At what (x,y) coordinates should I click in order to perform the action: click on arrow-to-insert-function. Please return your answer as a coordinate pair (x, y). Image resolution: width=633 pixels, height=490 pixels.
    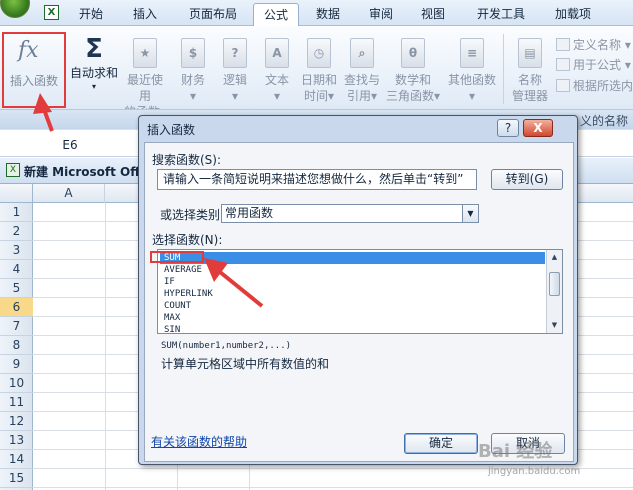
    Looking at the image, I should click on (43, 112).